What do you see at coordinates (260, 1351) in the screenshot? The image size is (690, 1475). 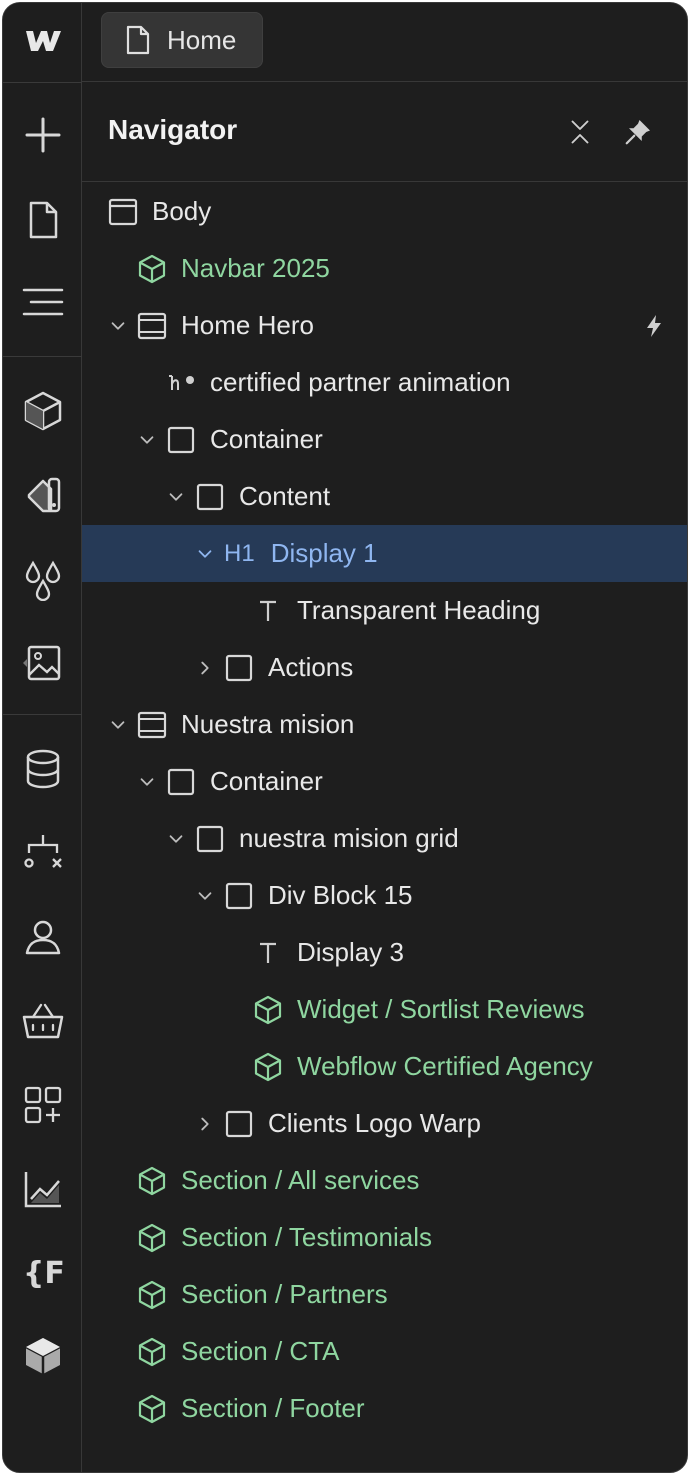 I see `tree-row-label: Section / CTA` at bounding box center [260, 1351].